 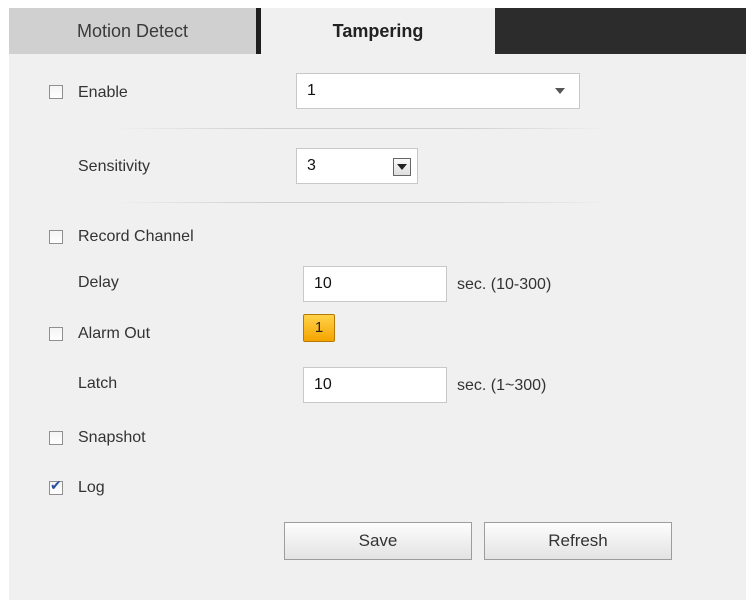 What do you see at coordinates (357, 166) in the screenshot?
I see `sensitivity-select: 3` at bounding box center [357, 166].